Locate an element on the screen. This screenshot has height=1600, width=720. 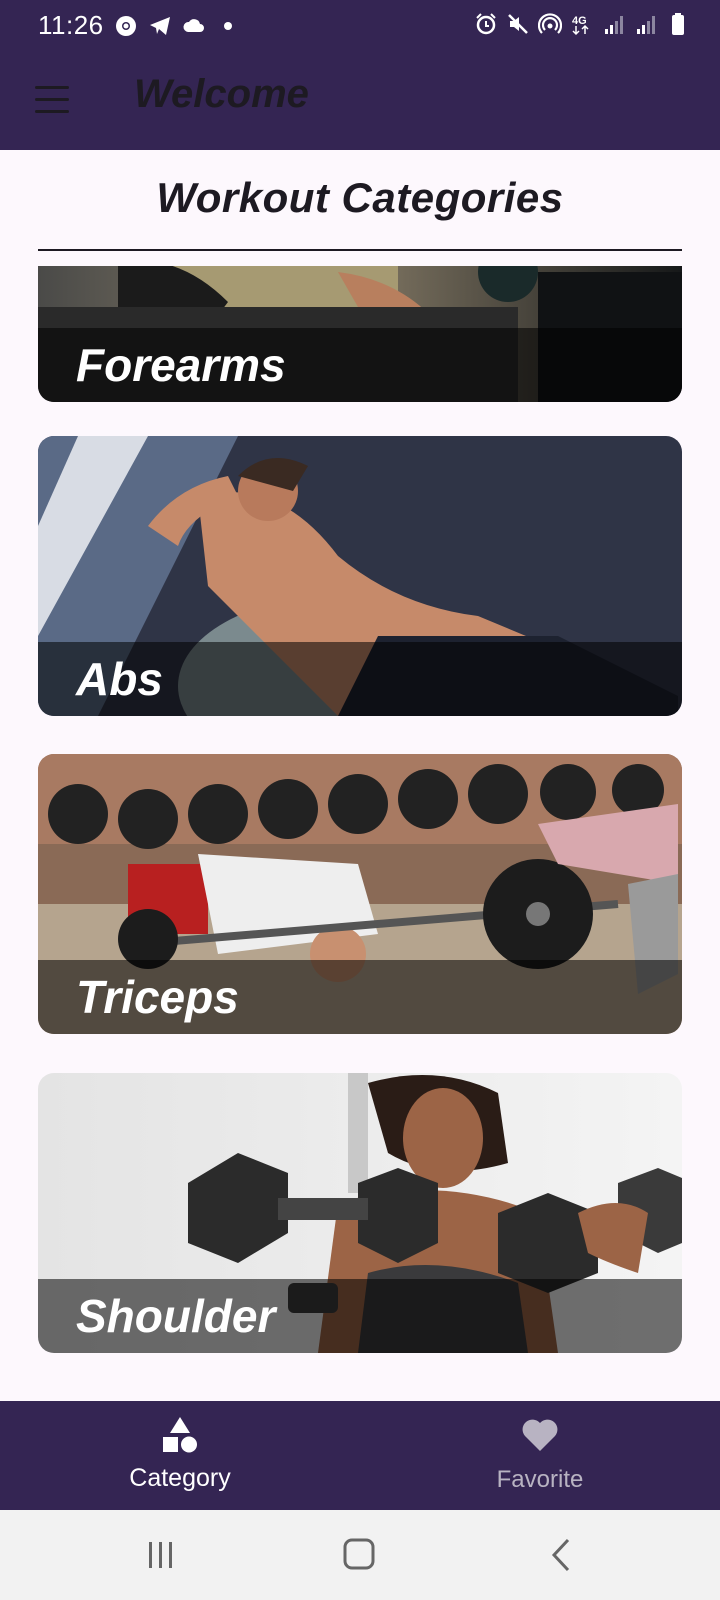
battery-icon is located at coordinates (678, 24).